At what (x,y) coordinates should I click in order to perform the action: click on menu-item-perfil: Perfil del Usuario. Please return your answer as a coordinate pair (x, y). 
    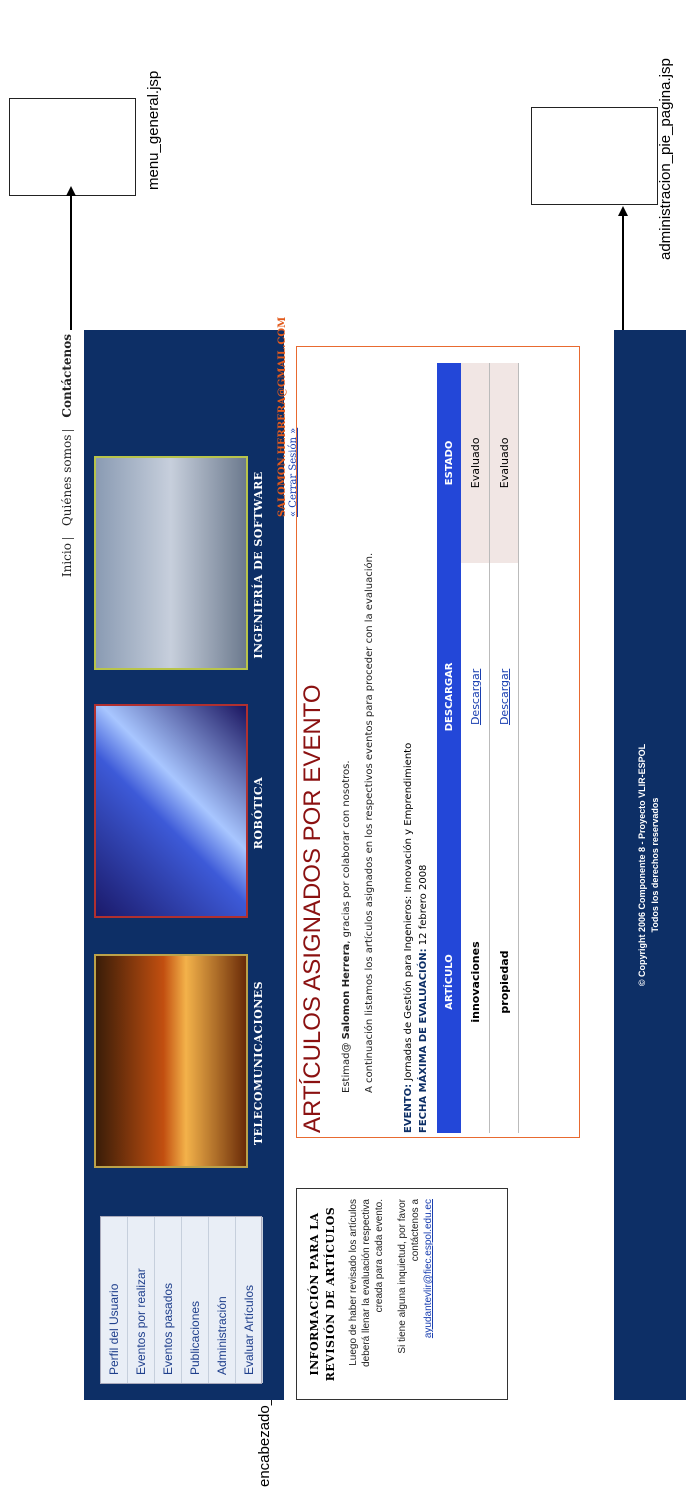
    Looking at the image, I should click on (114, 1300).